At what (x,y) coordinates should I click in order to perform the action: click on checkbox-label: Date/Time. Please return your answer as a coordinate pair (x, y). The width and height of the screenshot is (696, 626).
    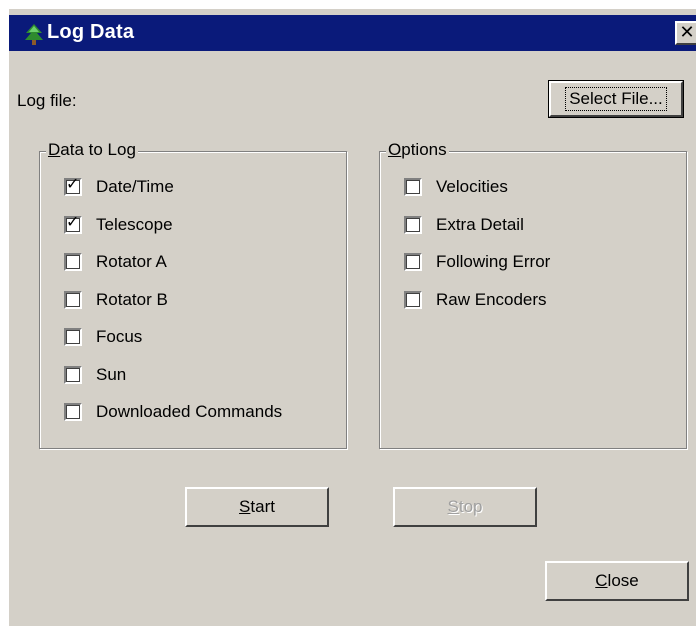
    Looking at the image, I should click on (135, 186).